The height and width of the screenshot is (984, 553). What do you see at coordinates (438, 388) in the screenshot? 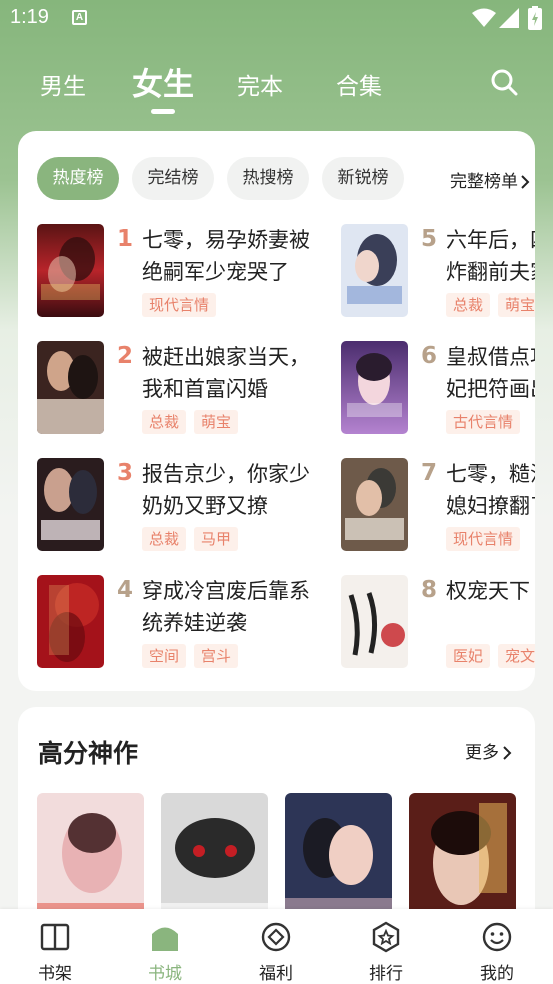
I see `rank-item: 6 皇叔借点功德，王妃把符画出来了 古代言情` at bounding box center [438, 388].